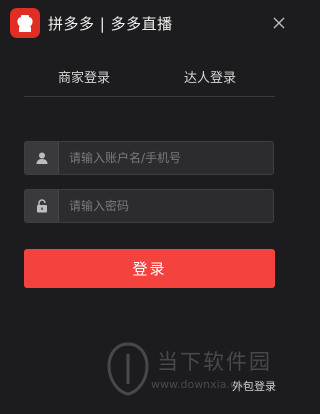 This screenshot has width=320, height=414. What do you see at coordinates (110, 24) in the screenshot?
I see `window-title: 拼多多 | 多多直播` at bounding box center [110, 24].